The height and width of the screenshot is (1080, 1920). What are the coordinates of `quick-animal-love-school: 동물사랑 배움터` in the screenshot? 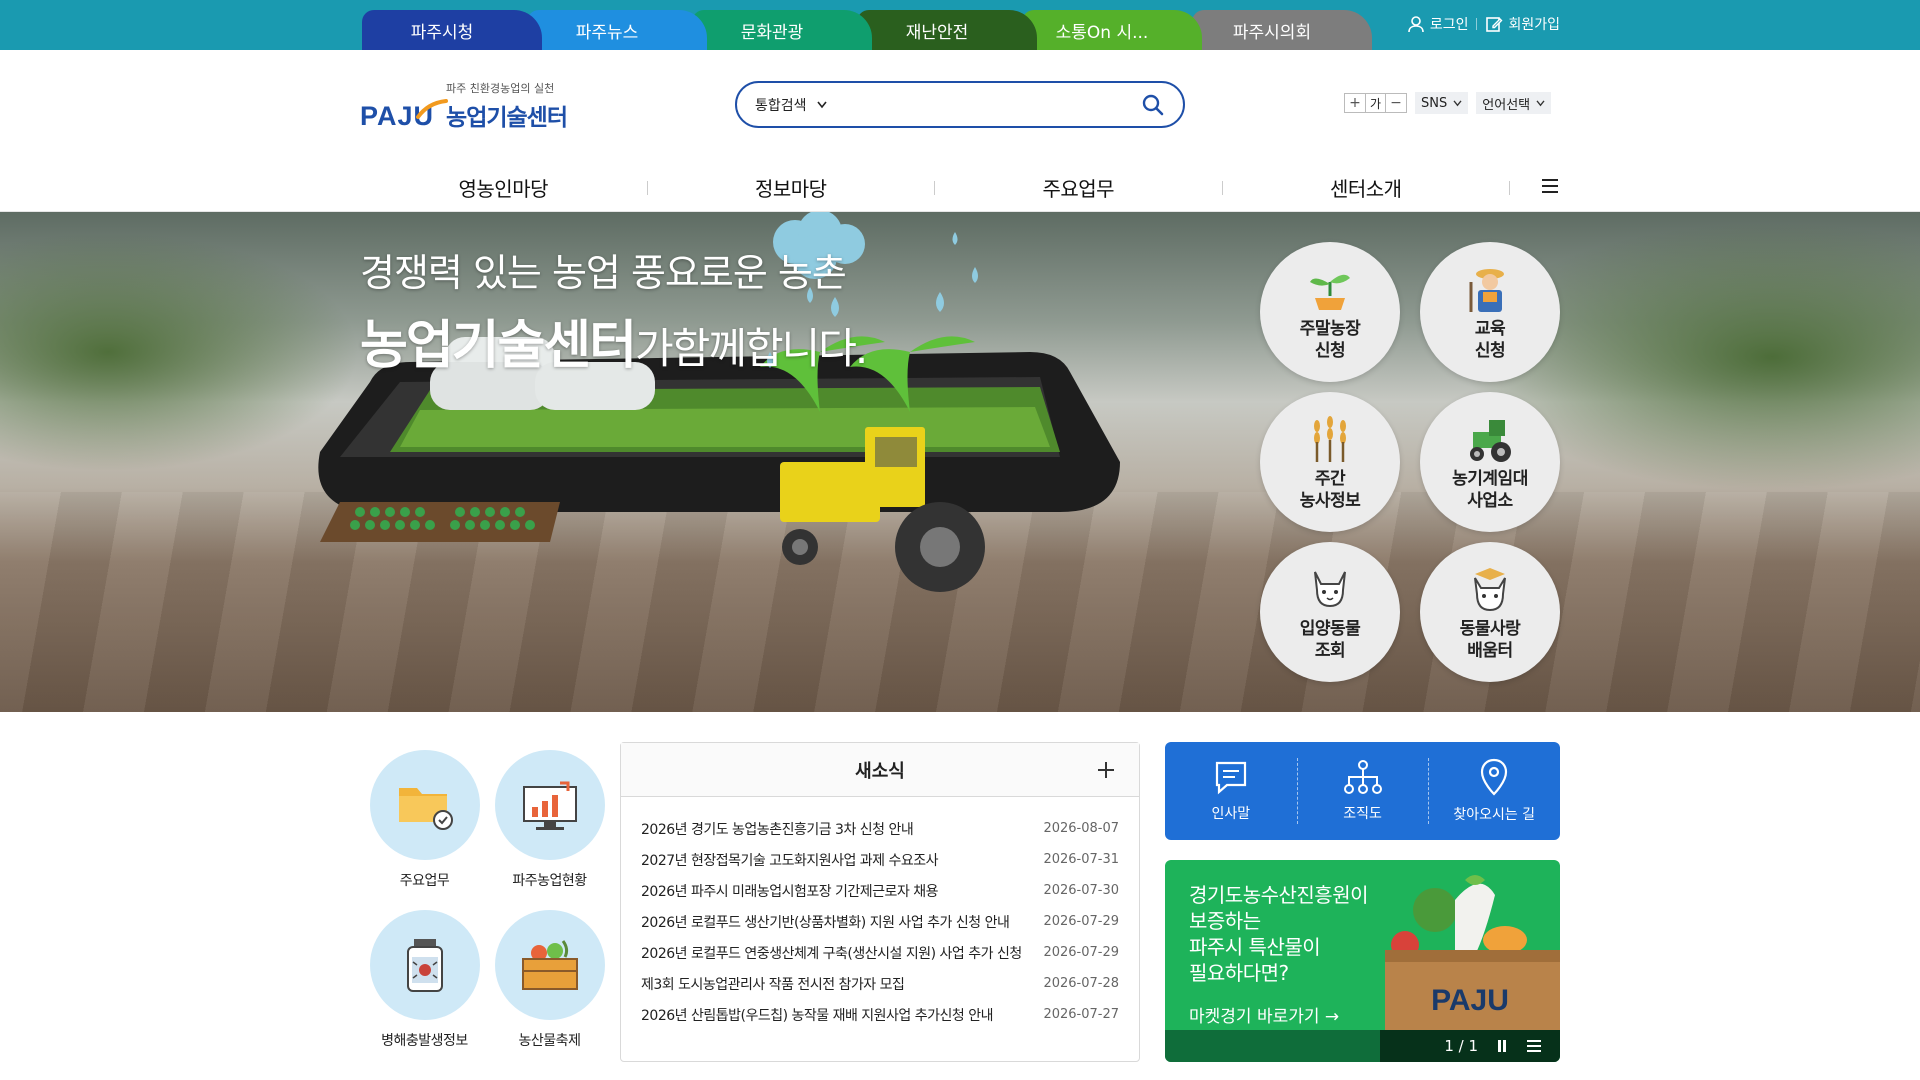 It's located at (1490, 612).